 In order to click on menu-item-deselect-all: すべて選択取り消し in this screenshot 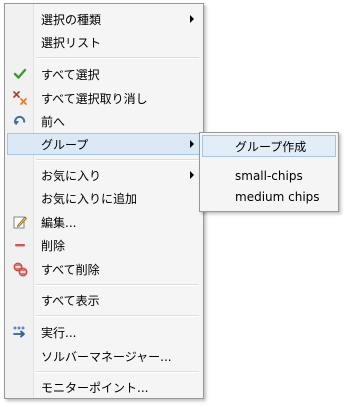, I will do `click(104, 98)`.